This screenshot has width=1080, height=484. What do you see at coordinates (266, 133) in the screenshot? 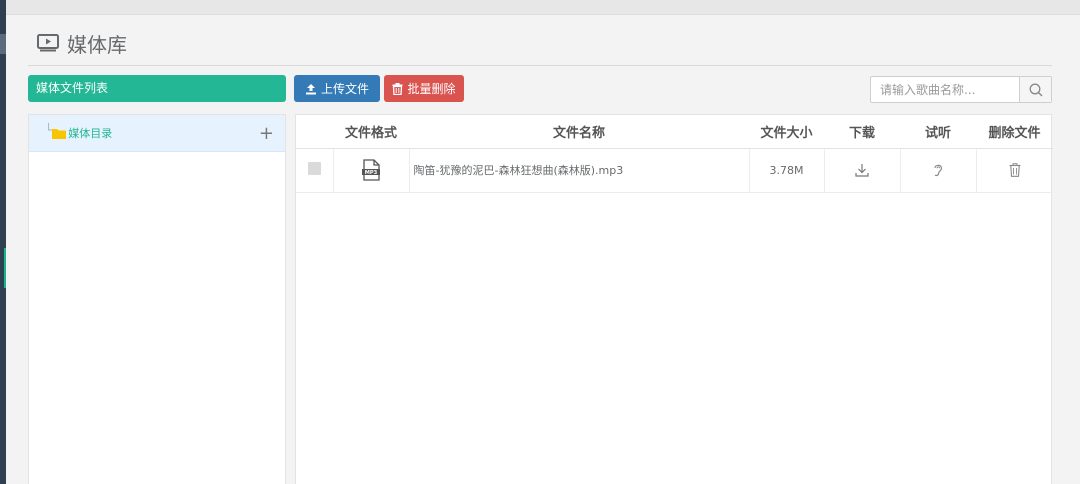
I see `add-folder-icon: +` at bounding box center [266, 133].